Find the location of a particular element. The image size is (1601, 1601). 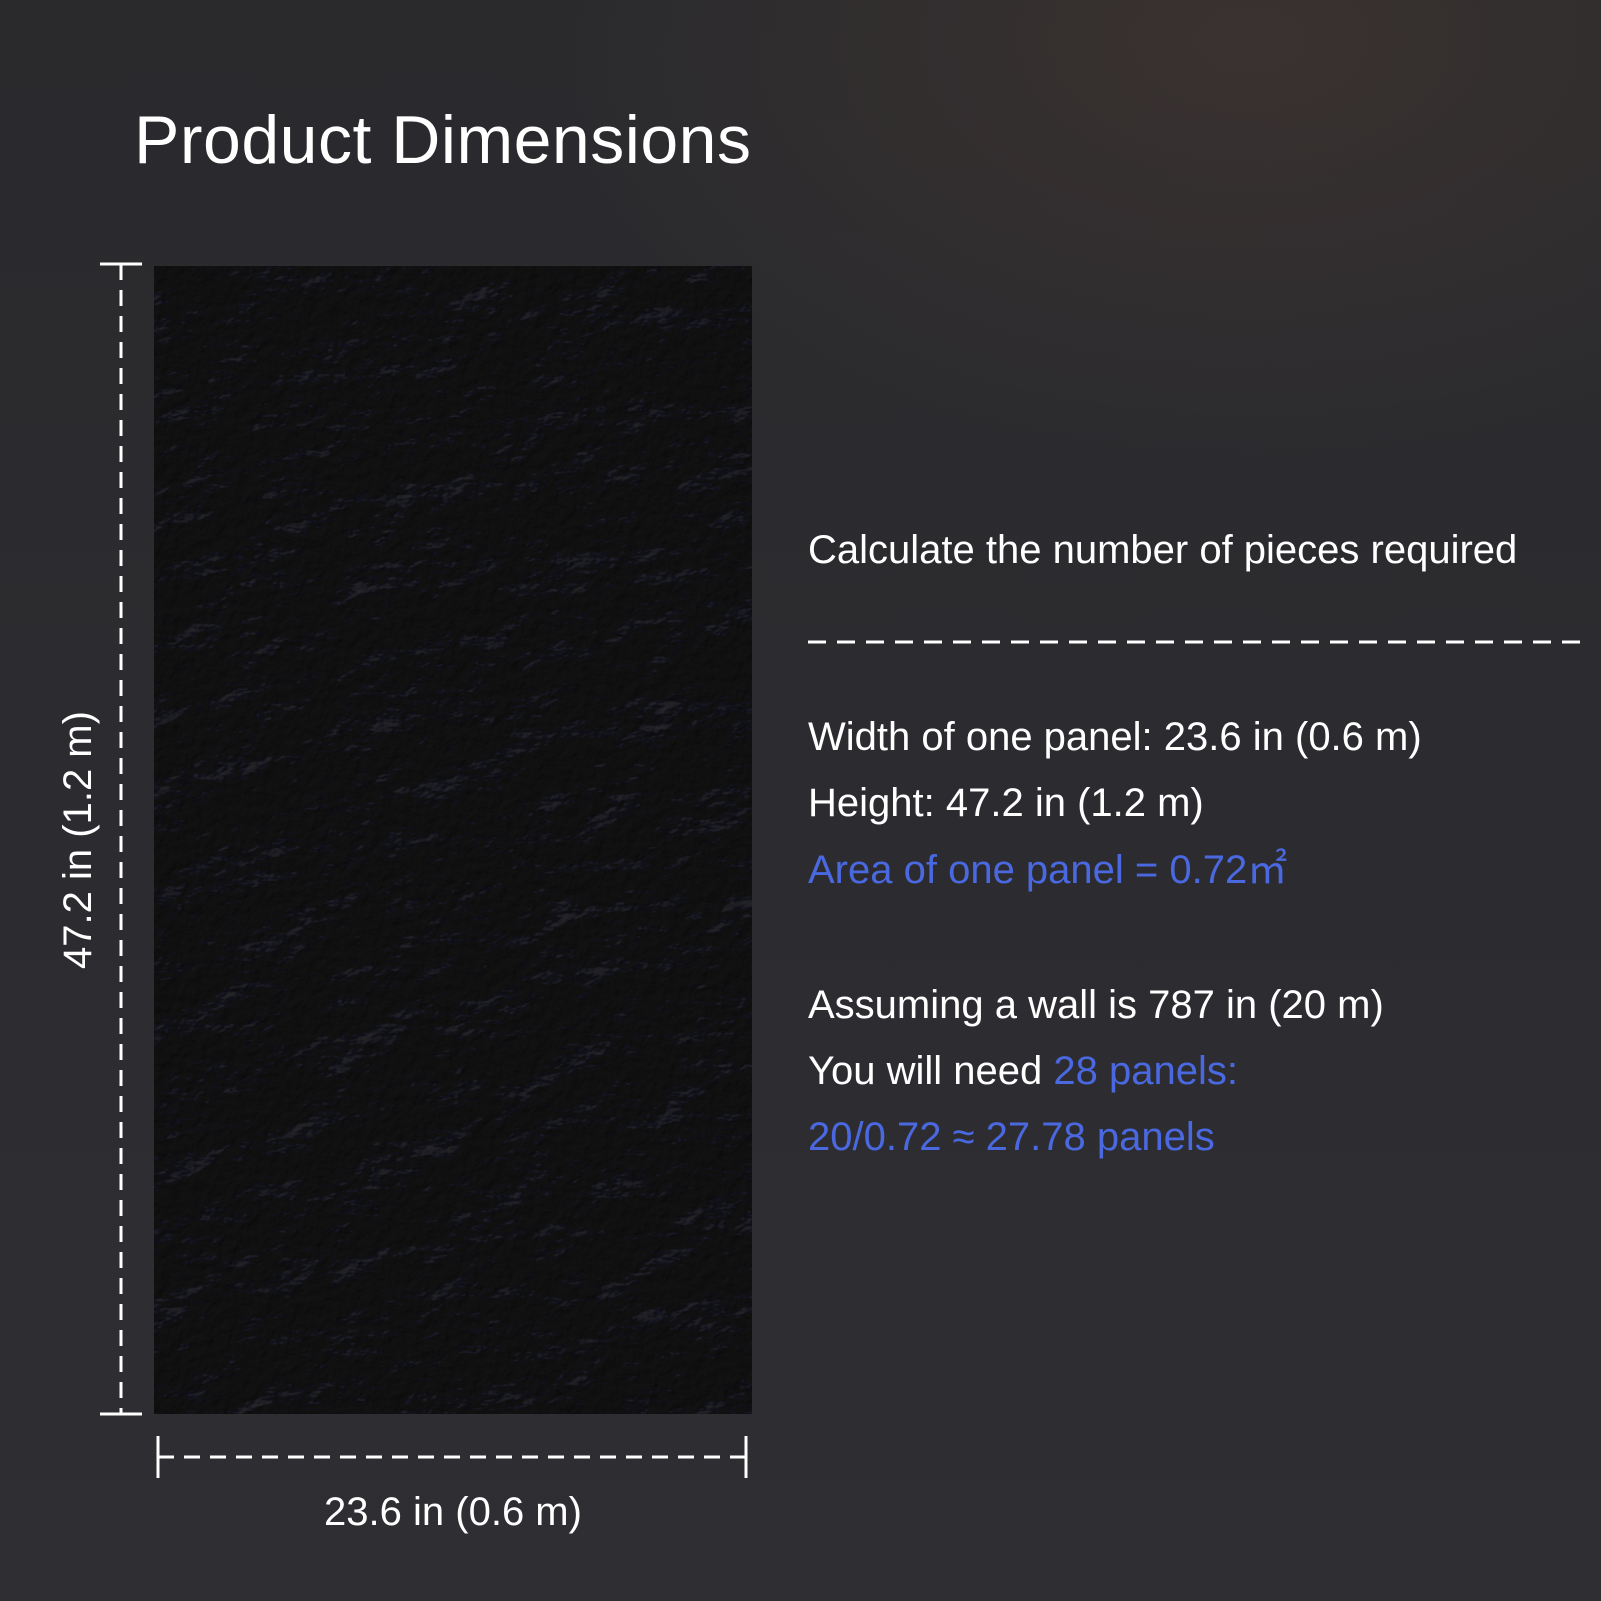

width-dimension-line is located at coordinates (452, 1457).